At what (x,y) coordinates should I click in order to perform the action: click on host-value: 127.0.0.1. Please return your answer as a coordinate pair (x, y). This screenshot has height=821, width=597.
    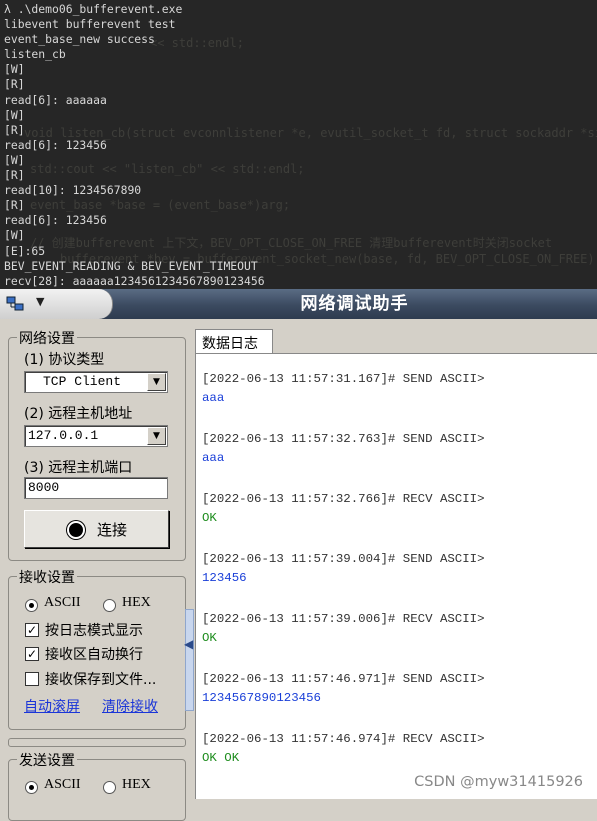
    Looking at the image, I should click on (63, 435).